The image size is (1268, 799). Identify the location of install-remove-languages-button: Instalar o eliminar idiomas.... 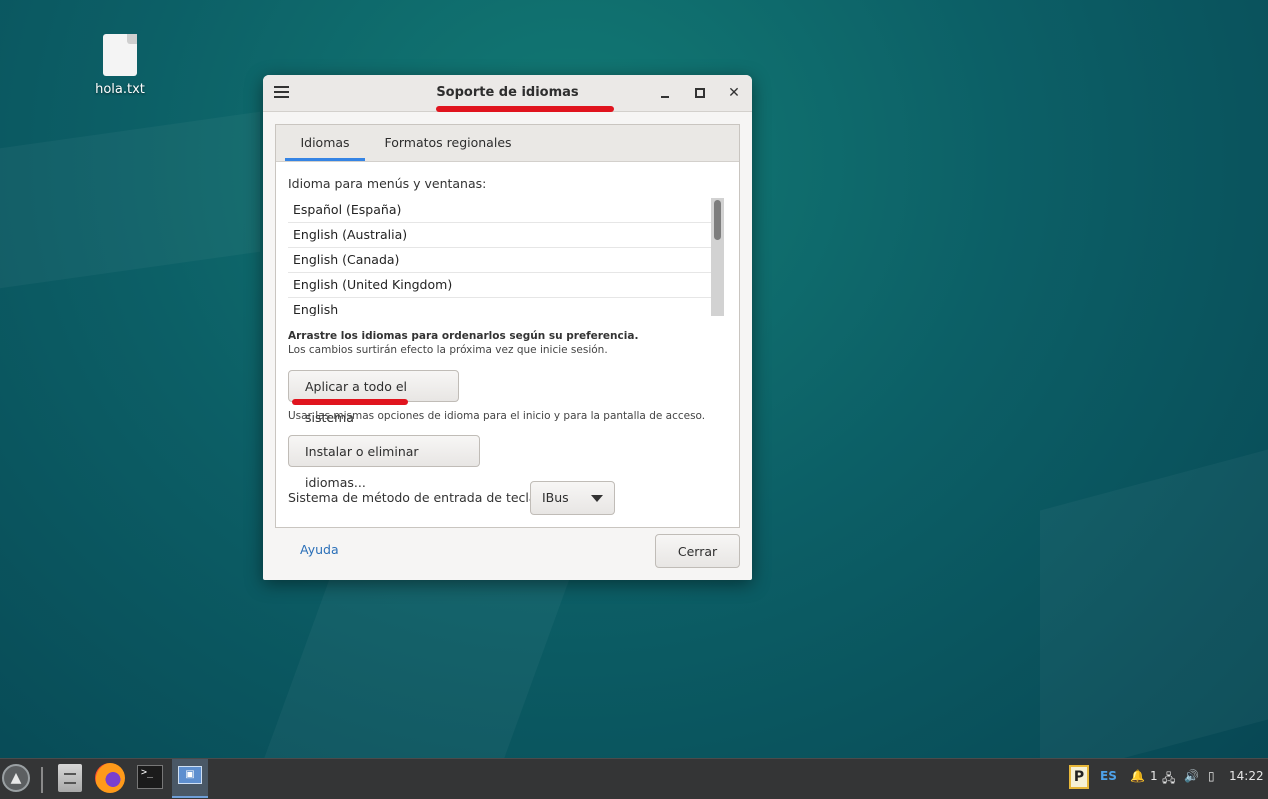
(384, 462).